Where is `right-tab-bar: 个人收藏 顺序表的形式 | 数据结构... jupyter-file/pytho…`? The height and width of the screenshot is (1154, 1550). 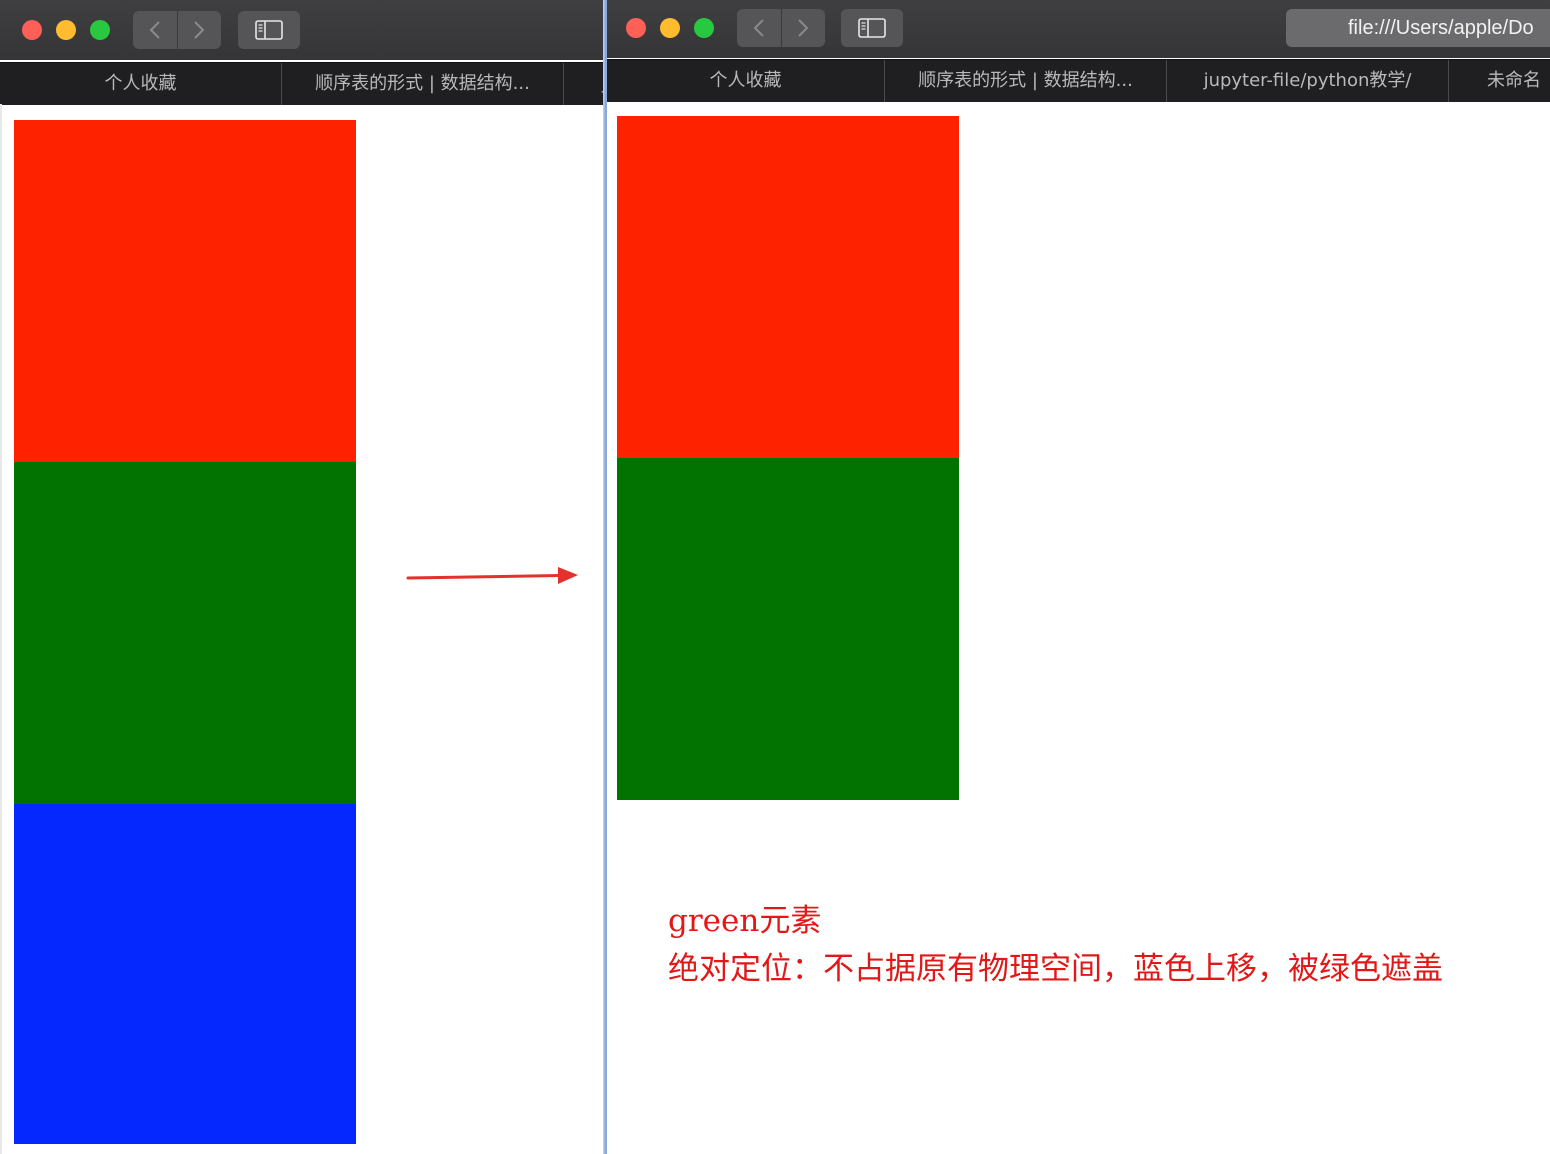
right-tab-bar: 个人收藏 顺序表的形式 | 数据结构... jupyter-file/pytho… is located at coordinates (1078, 80).